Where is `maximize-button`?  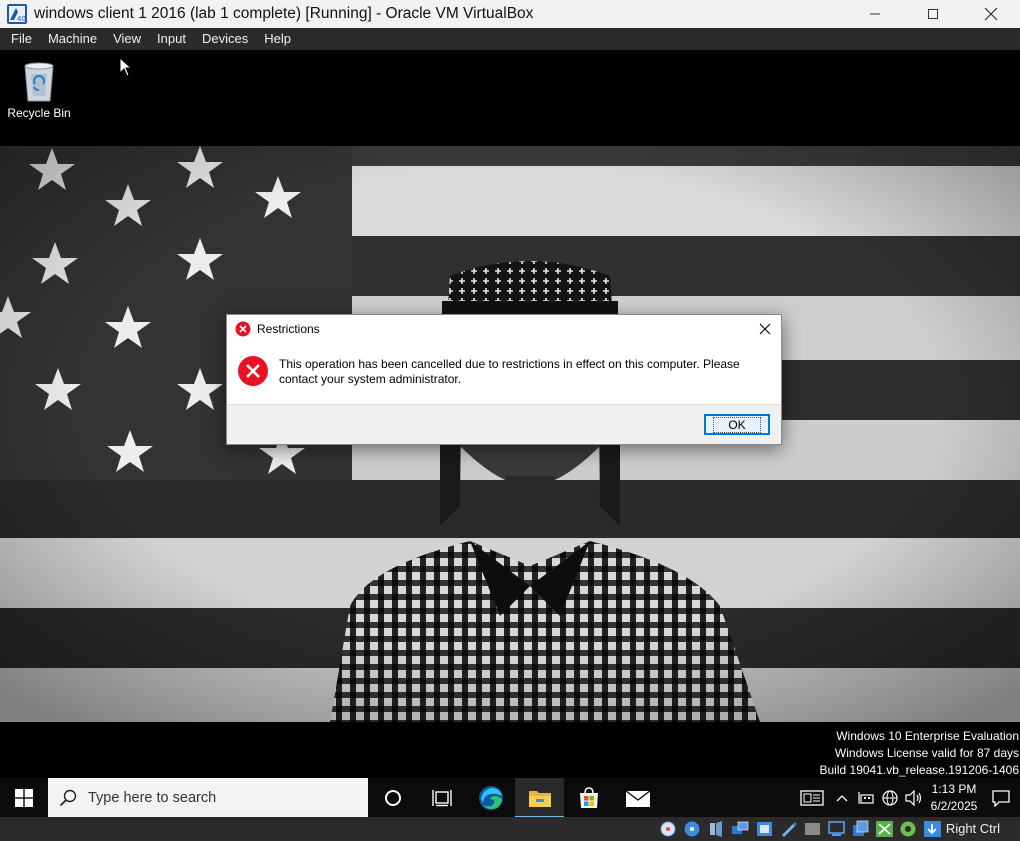 maximize-button is located at coordinates (933, 14).